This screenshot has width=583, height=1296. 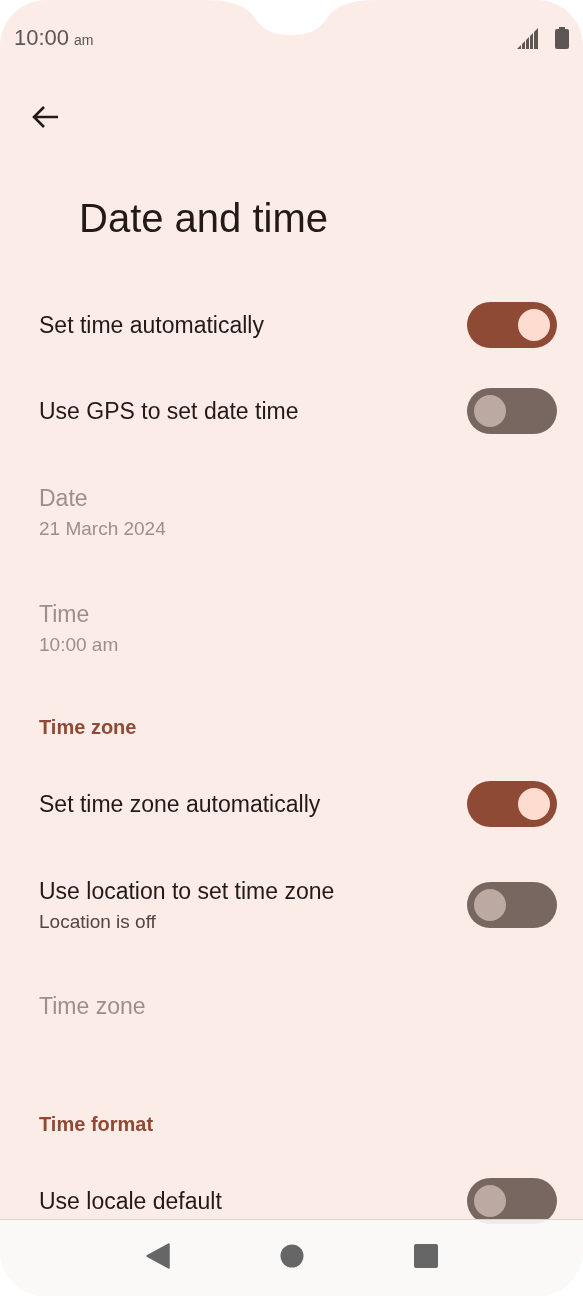 What do you see at coordinates (204, 218) in the screenshot?
I see `page-title: Date and time` at bounding box center [204, 218].